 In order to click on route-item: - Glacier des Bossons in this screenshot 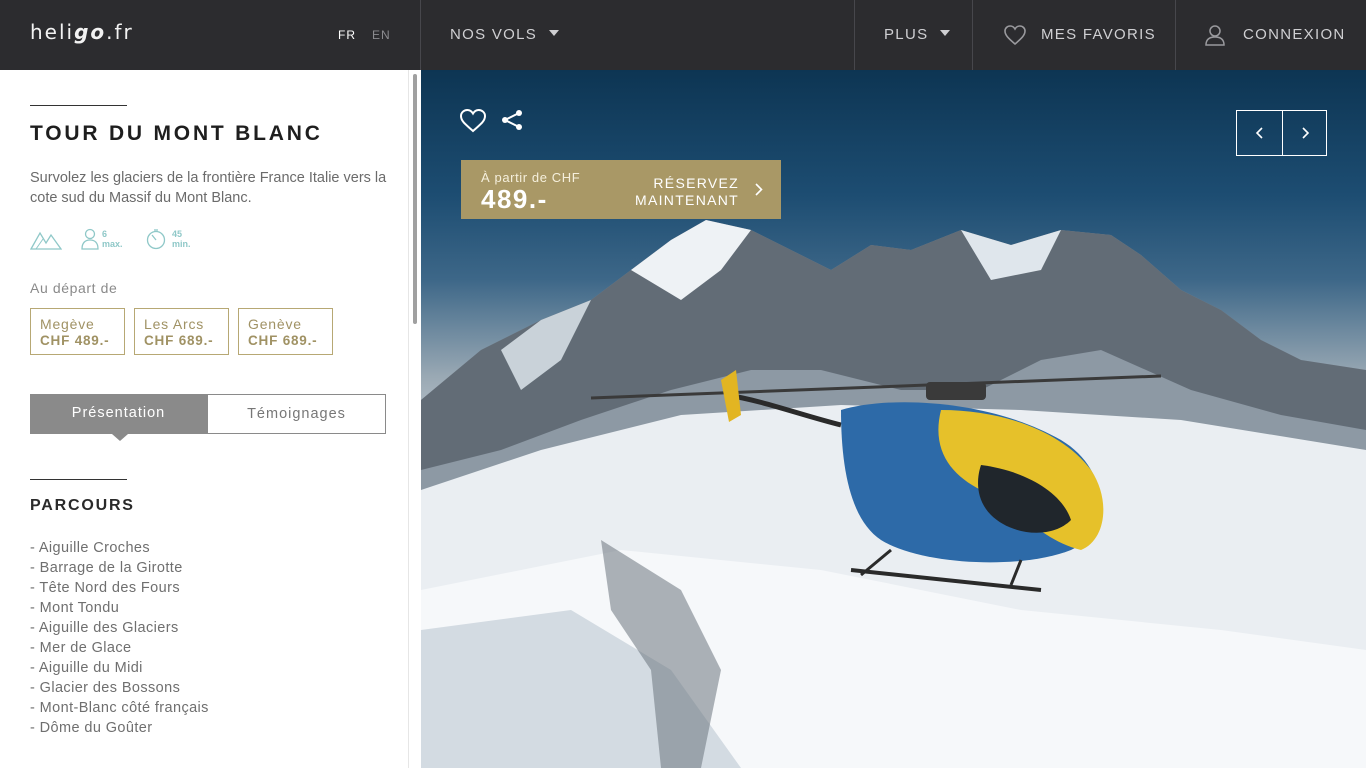, I will do `click(105, 688)`.